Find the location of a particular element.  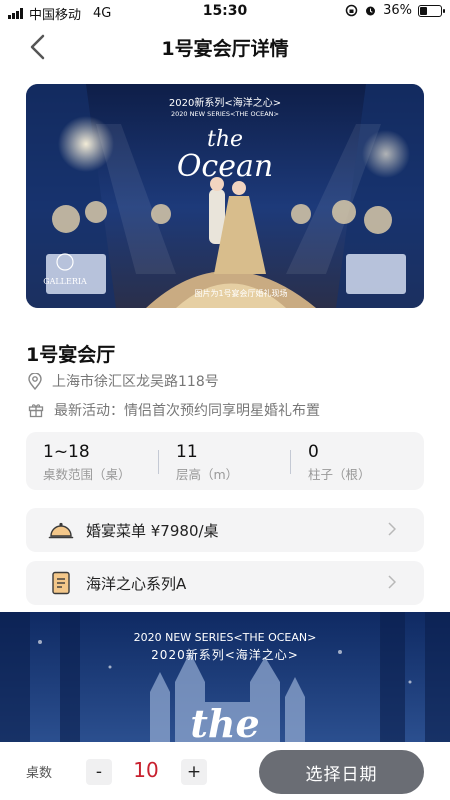

status-bar: 中国移动 4G 15:30 36% is located at coordinates (225, 12).